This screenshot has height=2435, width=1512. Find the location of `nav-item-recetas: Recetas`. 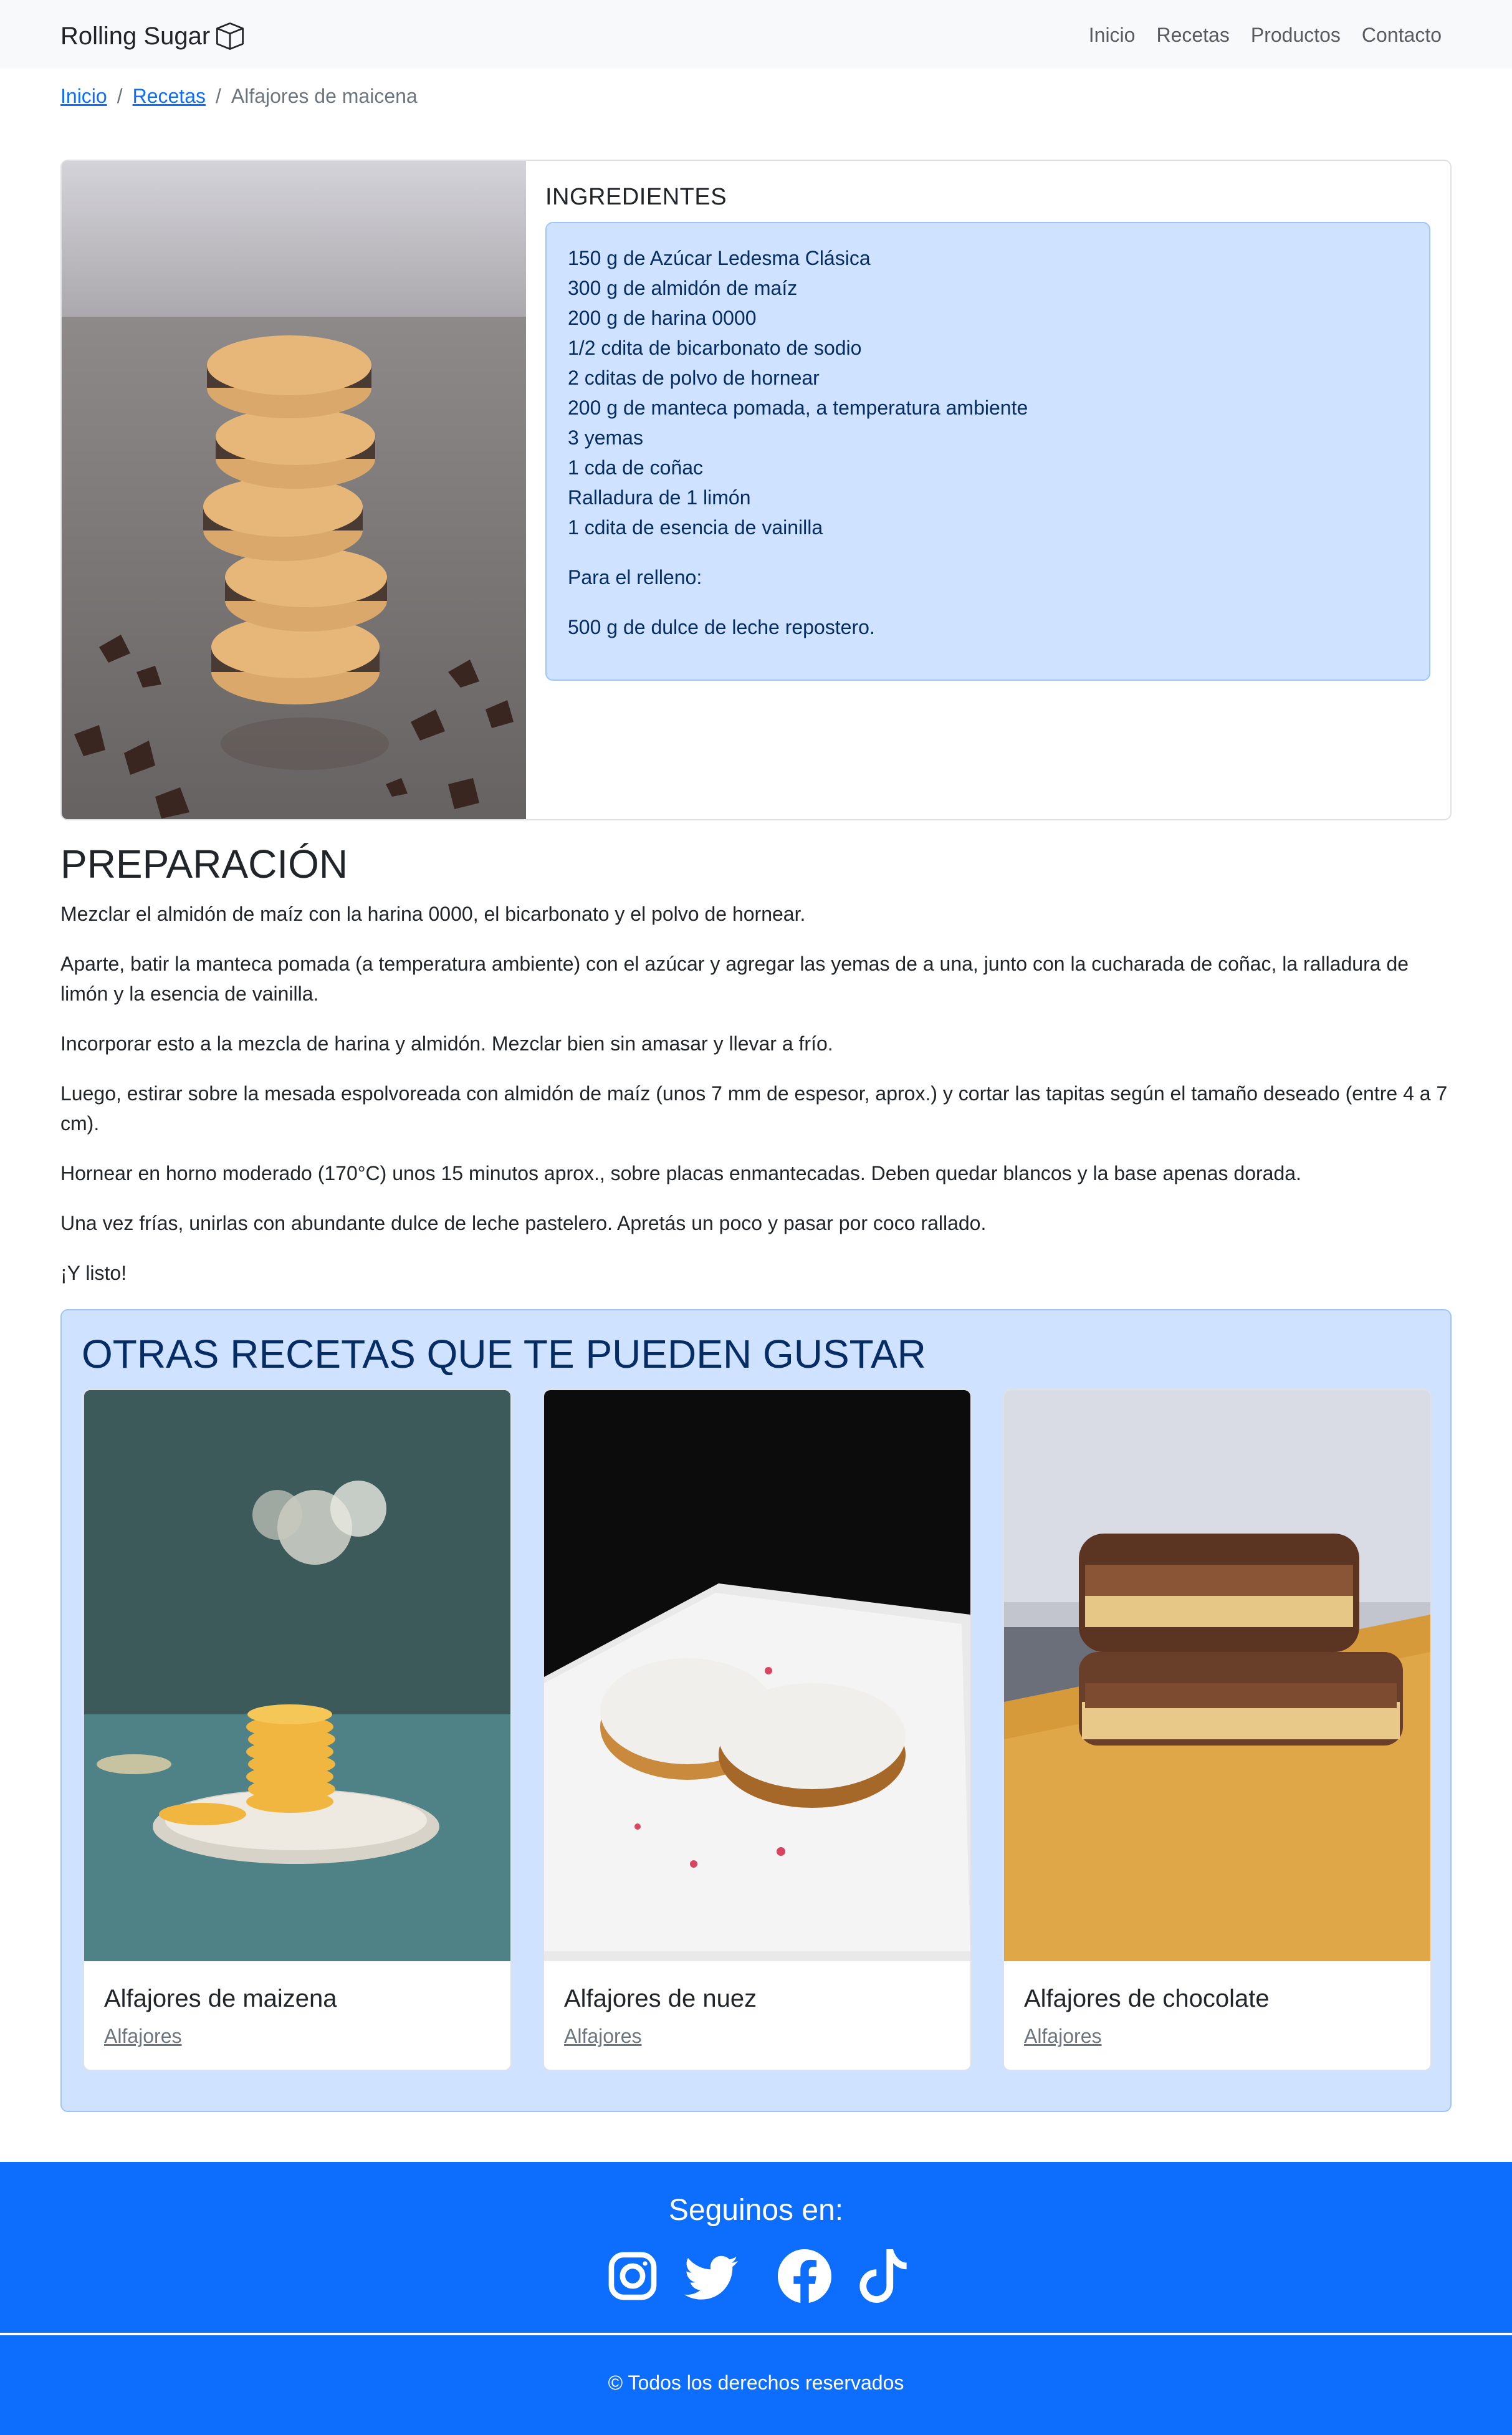

nav-item-recetas: Recetas is located at coordinates (1192, 35).